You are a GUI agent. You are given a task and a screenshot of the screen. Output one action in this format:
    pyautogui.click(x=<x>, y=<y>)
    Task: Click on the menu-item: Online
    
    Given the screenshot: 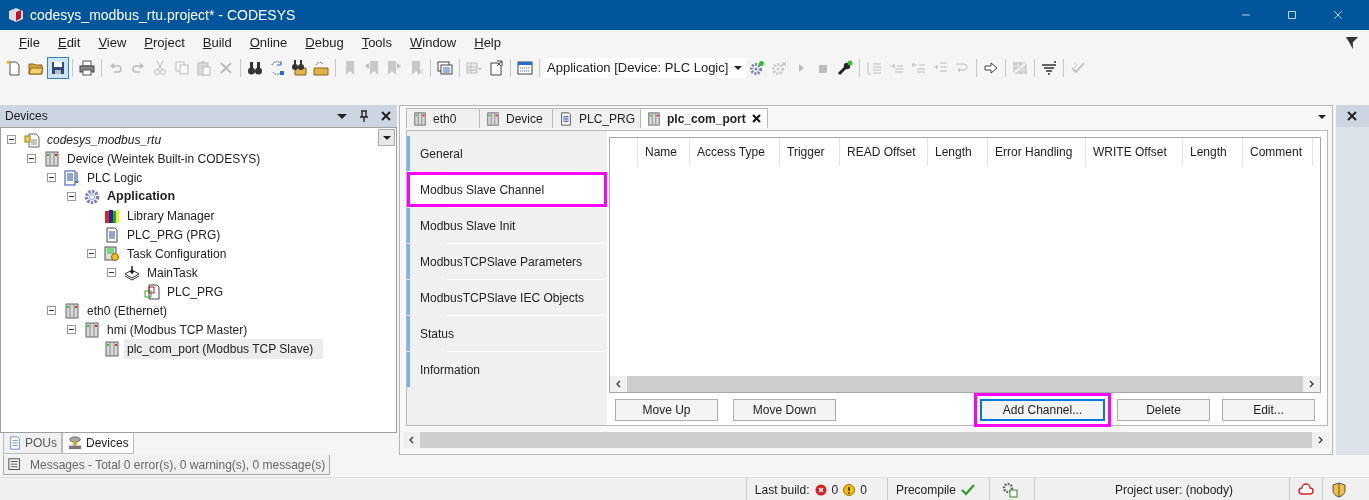 What is the action you would take?
    pyautogui.click(x=268, y=43)
    